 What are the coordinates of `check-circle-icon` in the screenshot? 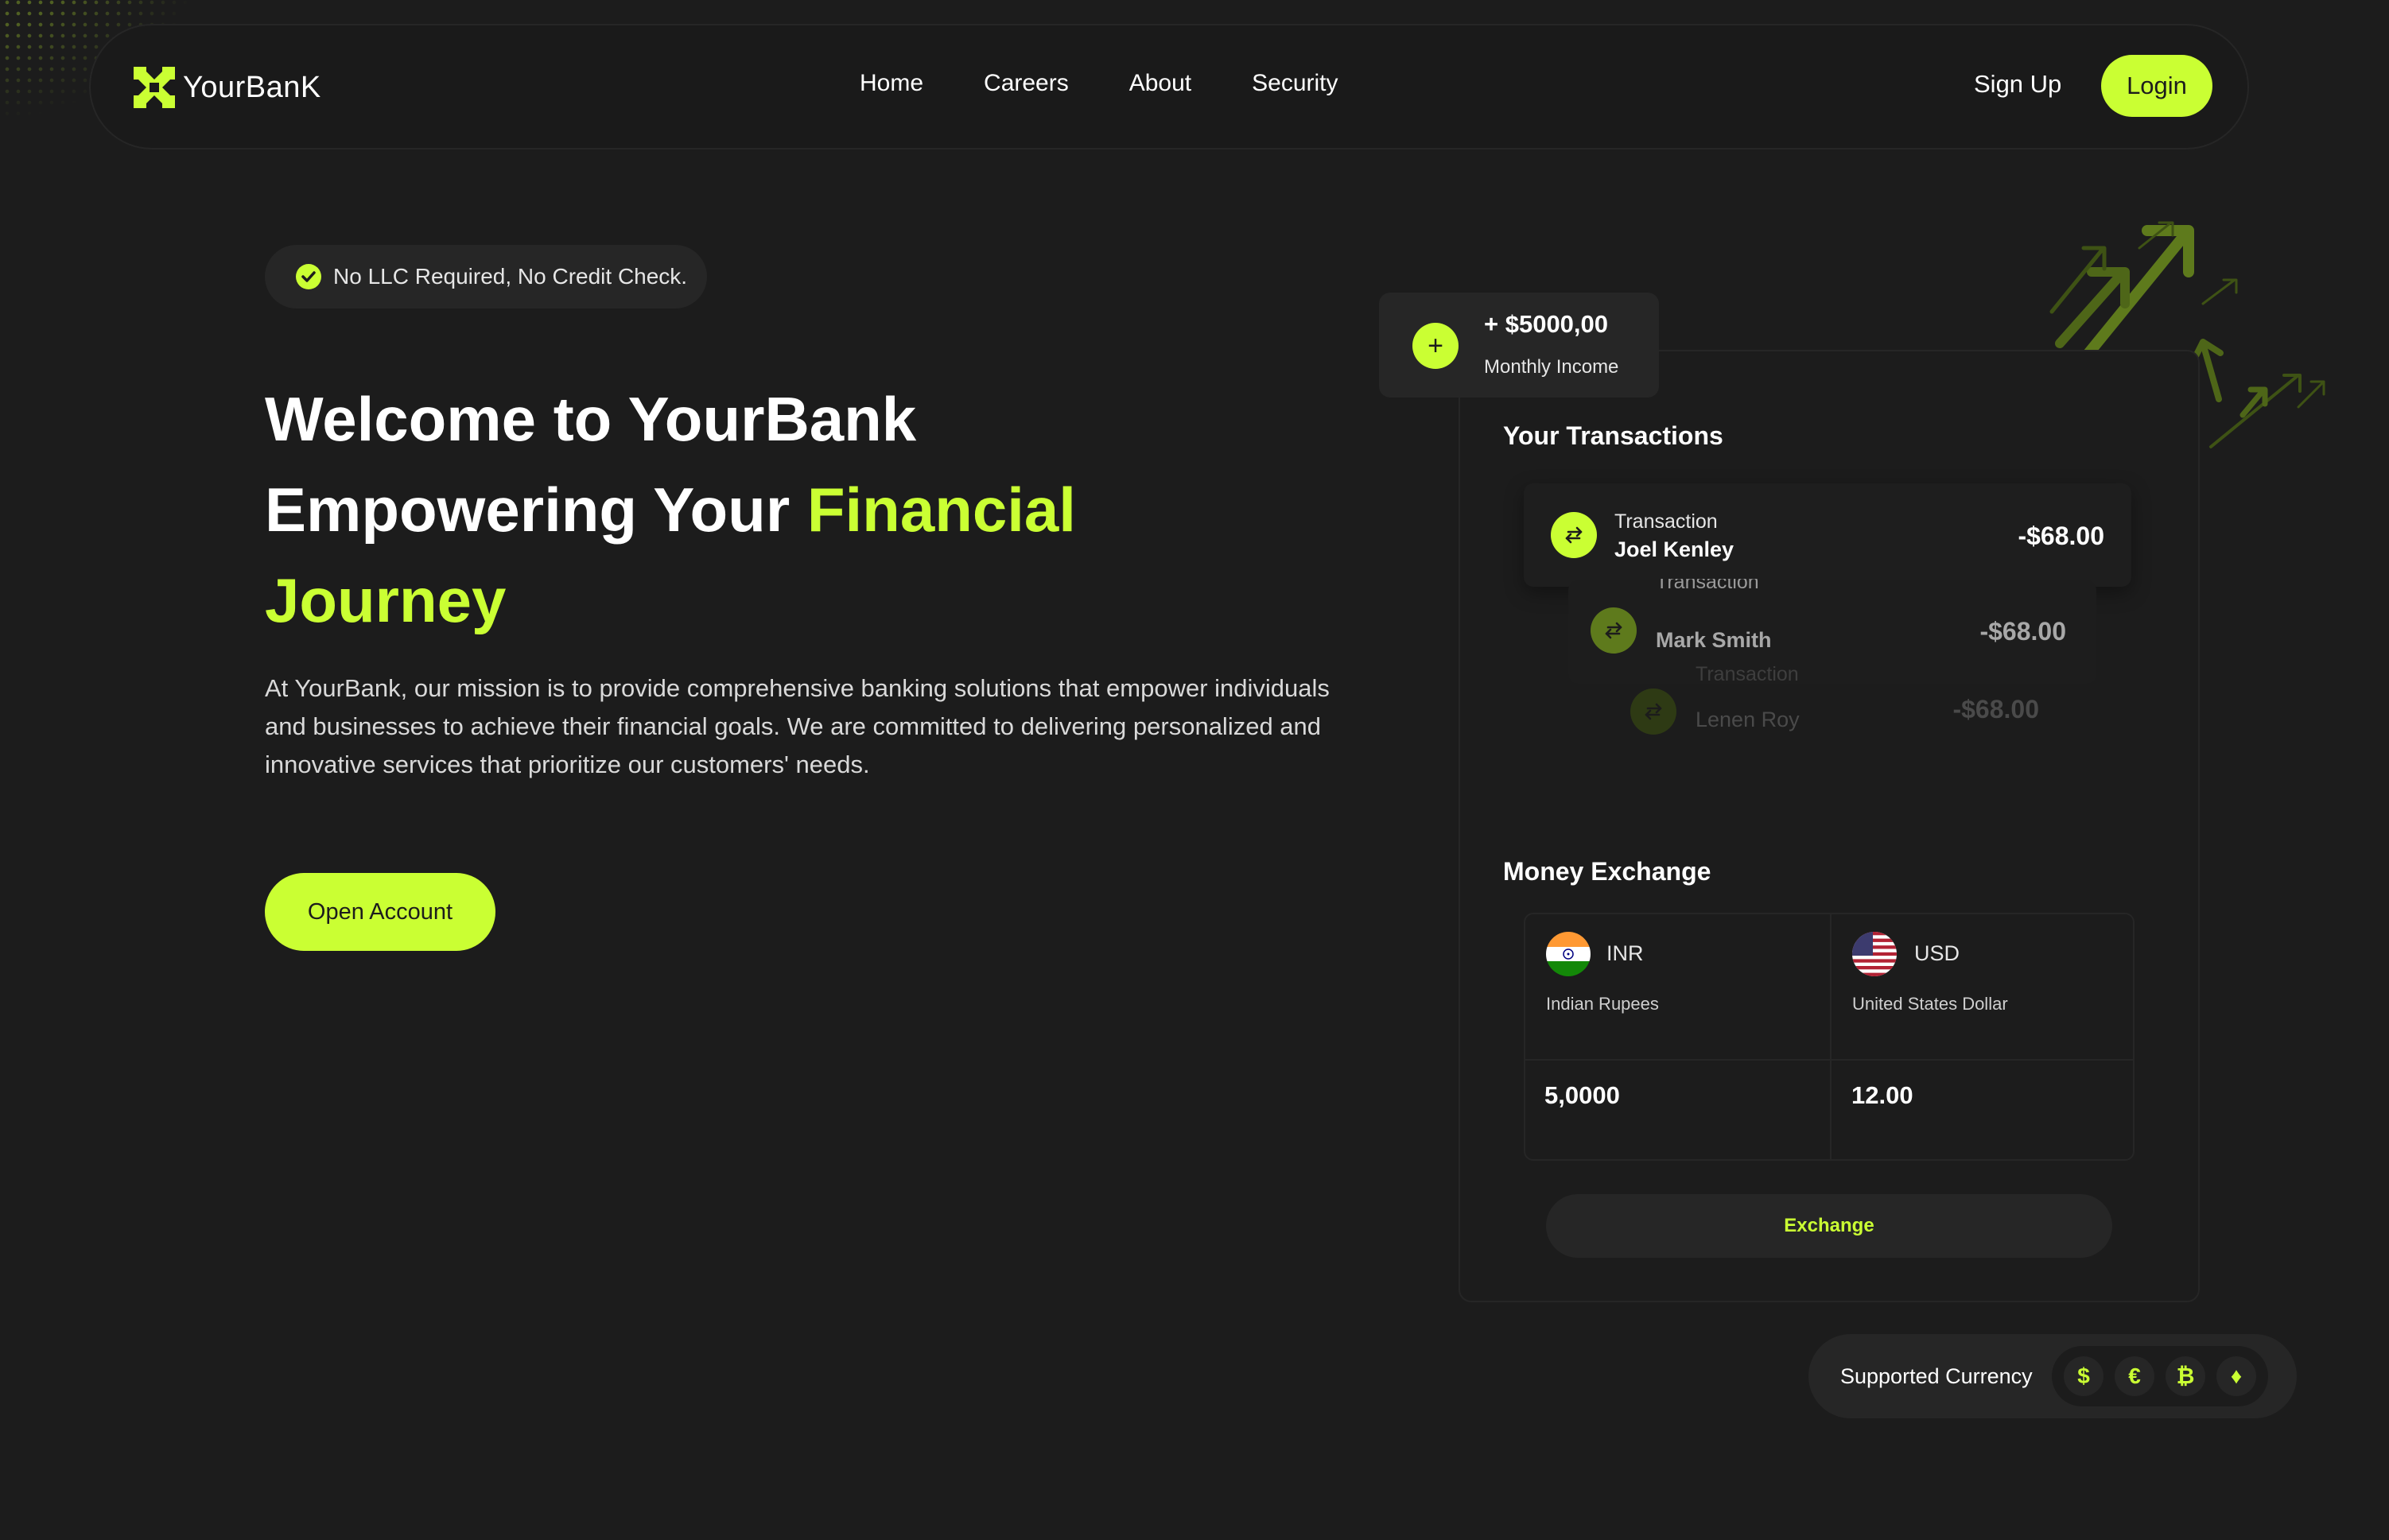 It's located at (308, 276).